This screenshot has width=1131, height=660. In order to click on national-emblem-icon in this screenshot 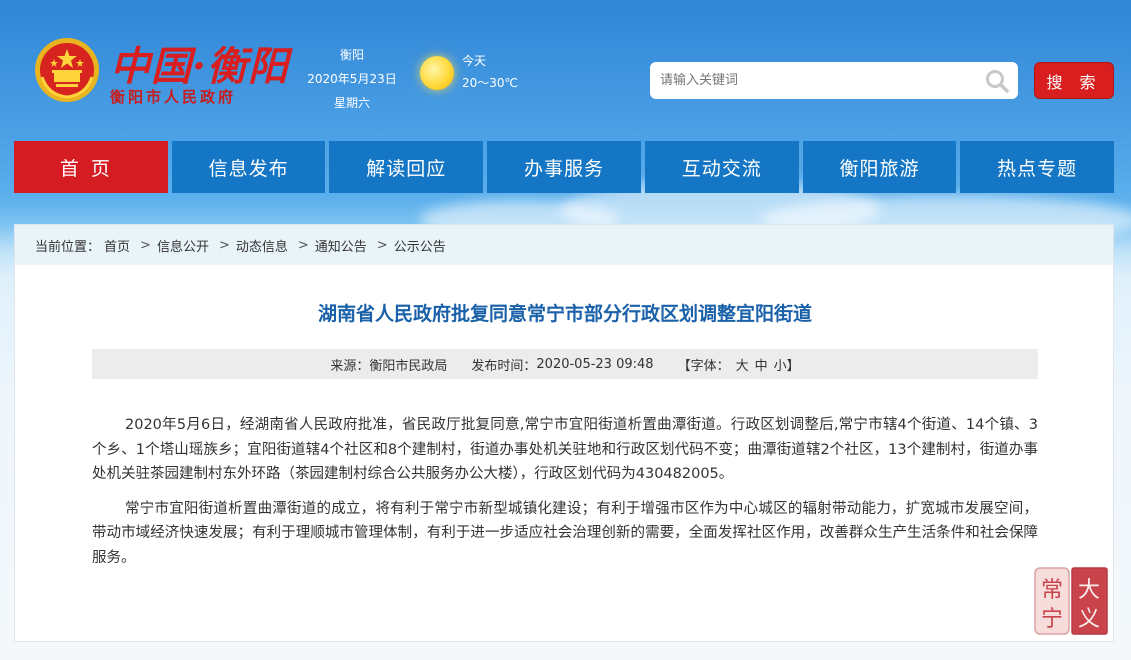, I will do `click(67, 70)`.